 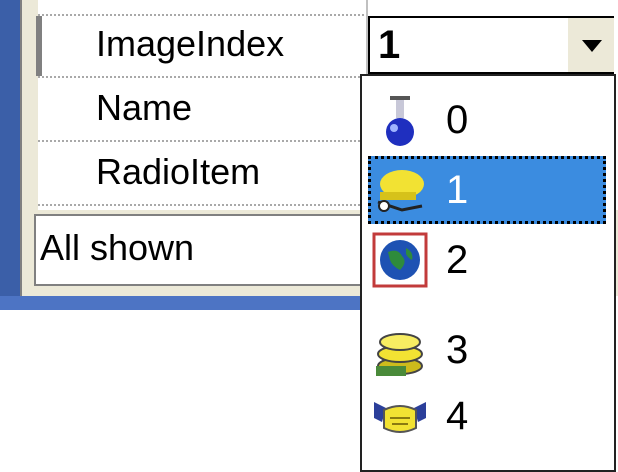 What do you see at coordinates (400, 260) in the screenshot?
I see `globe-icon` at bounding box center [400, 260].